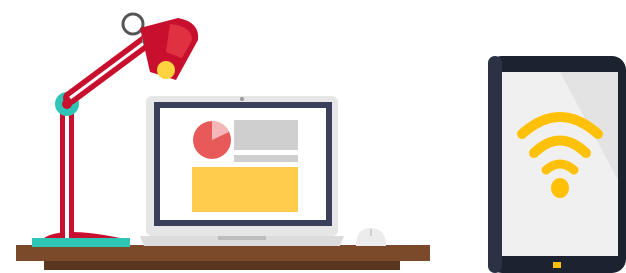 Image resolution: width=626 pixels, height=273 pixels. I want to click on screen-gray-block, so click(266, 135).